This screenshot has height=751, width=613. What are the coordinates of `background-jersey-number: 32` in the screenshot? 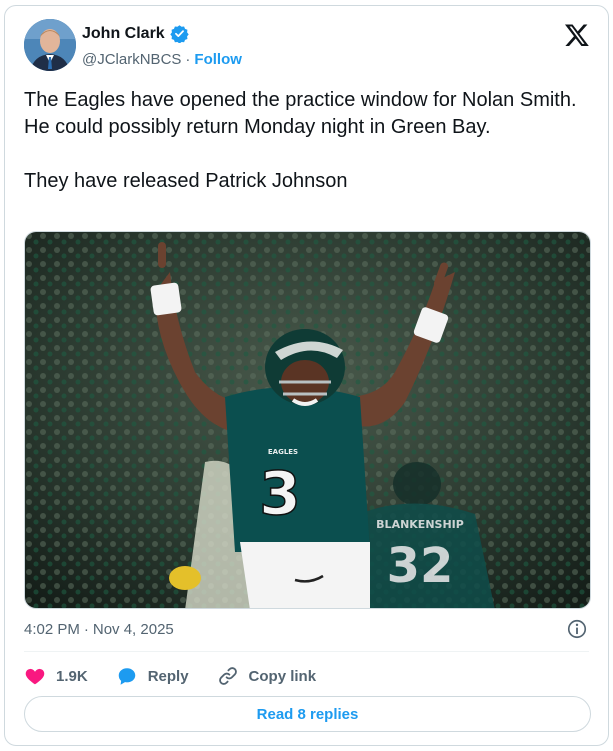 It's located at (420, 566).